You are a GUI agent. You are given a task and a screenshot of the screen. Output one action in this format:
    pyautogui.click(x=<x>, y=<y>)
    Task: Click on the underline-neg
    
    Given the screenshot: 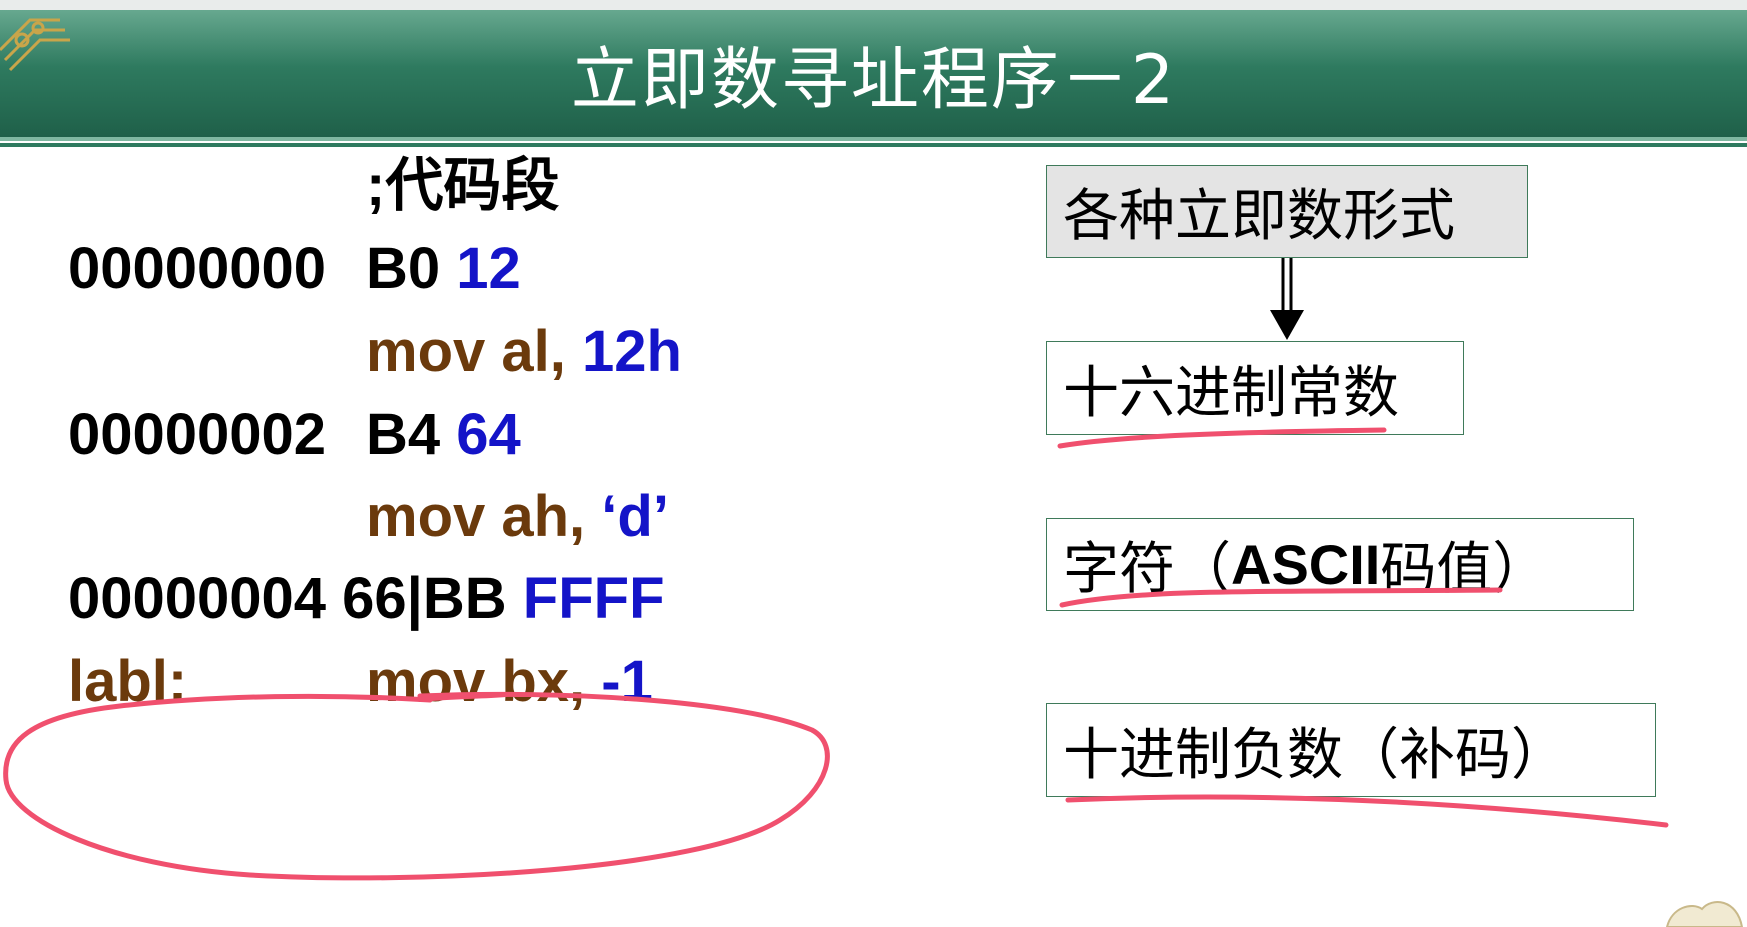 What is the action you would take?
    pyautogui.click(x=1367, y=811)
    